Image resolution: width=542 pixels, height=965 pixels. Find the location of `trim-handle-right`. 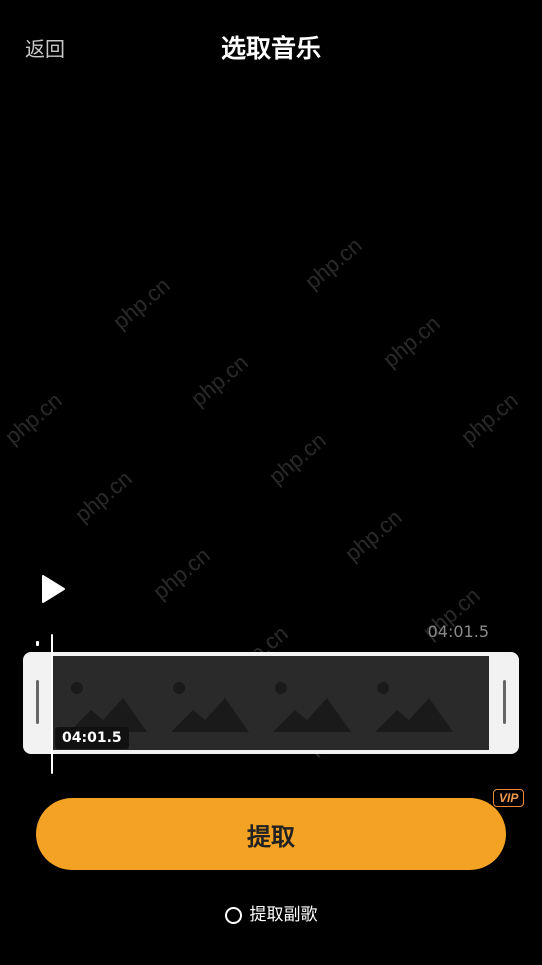

trim-handle-right is located at coordinates (504, 703).